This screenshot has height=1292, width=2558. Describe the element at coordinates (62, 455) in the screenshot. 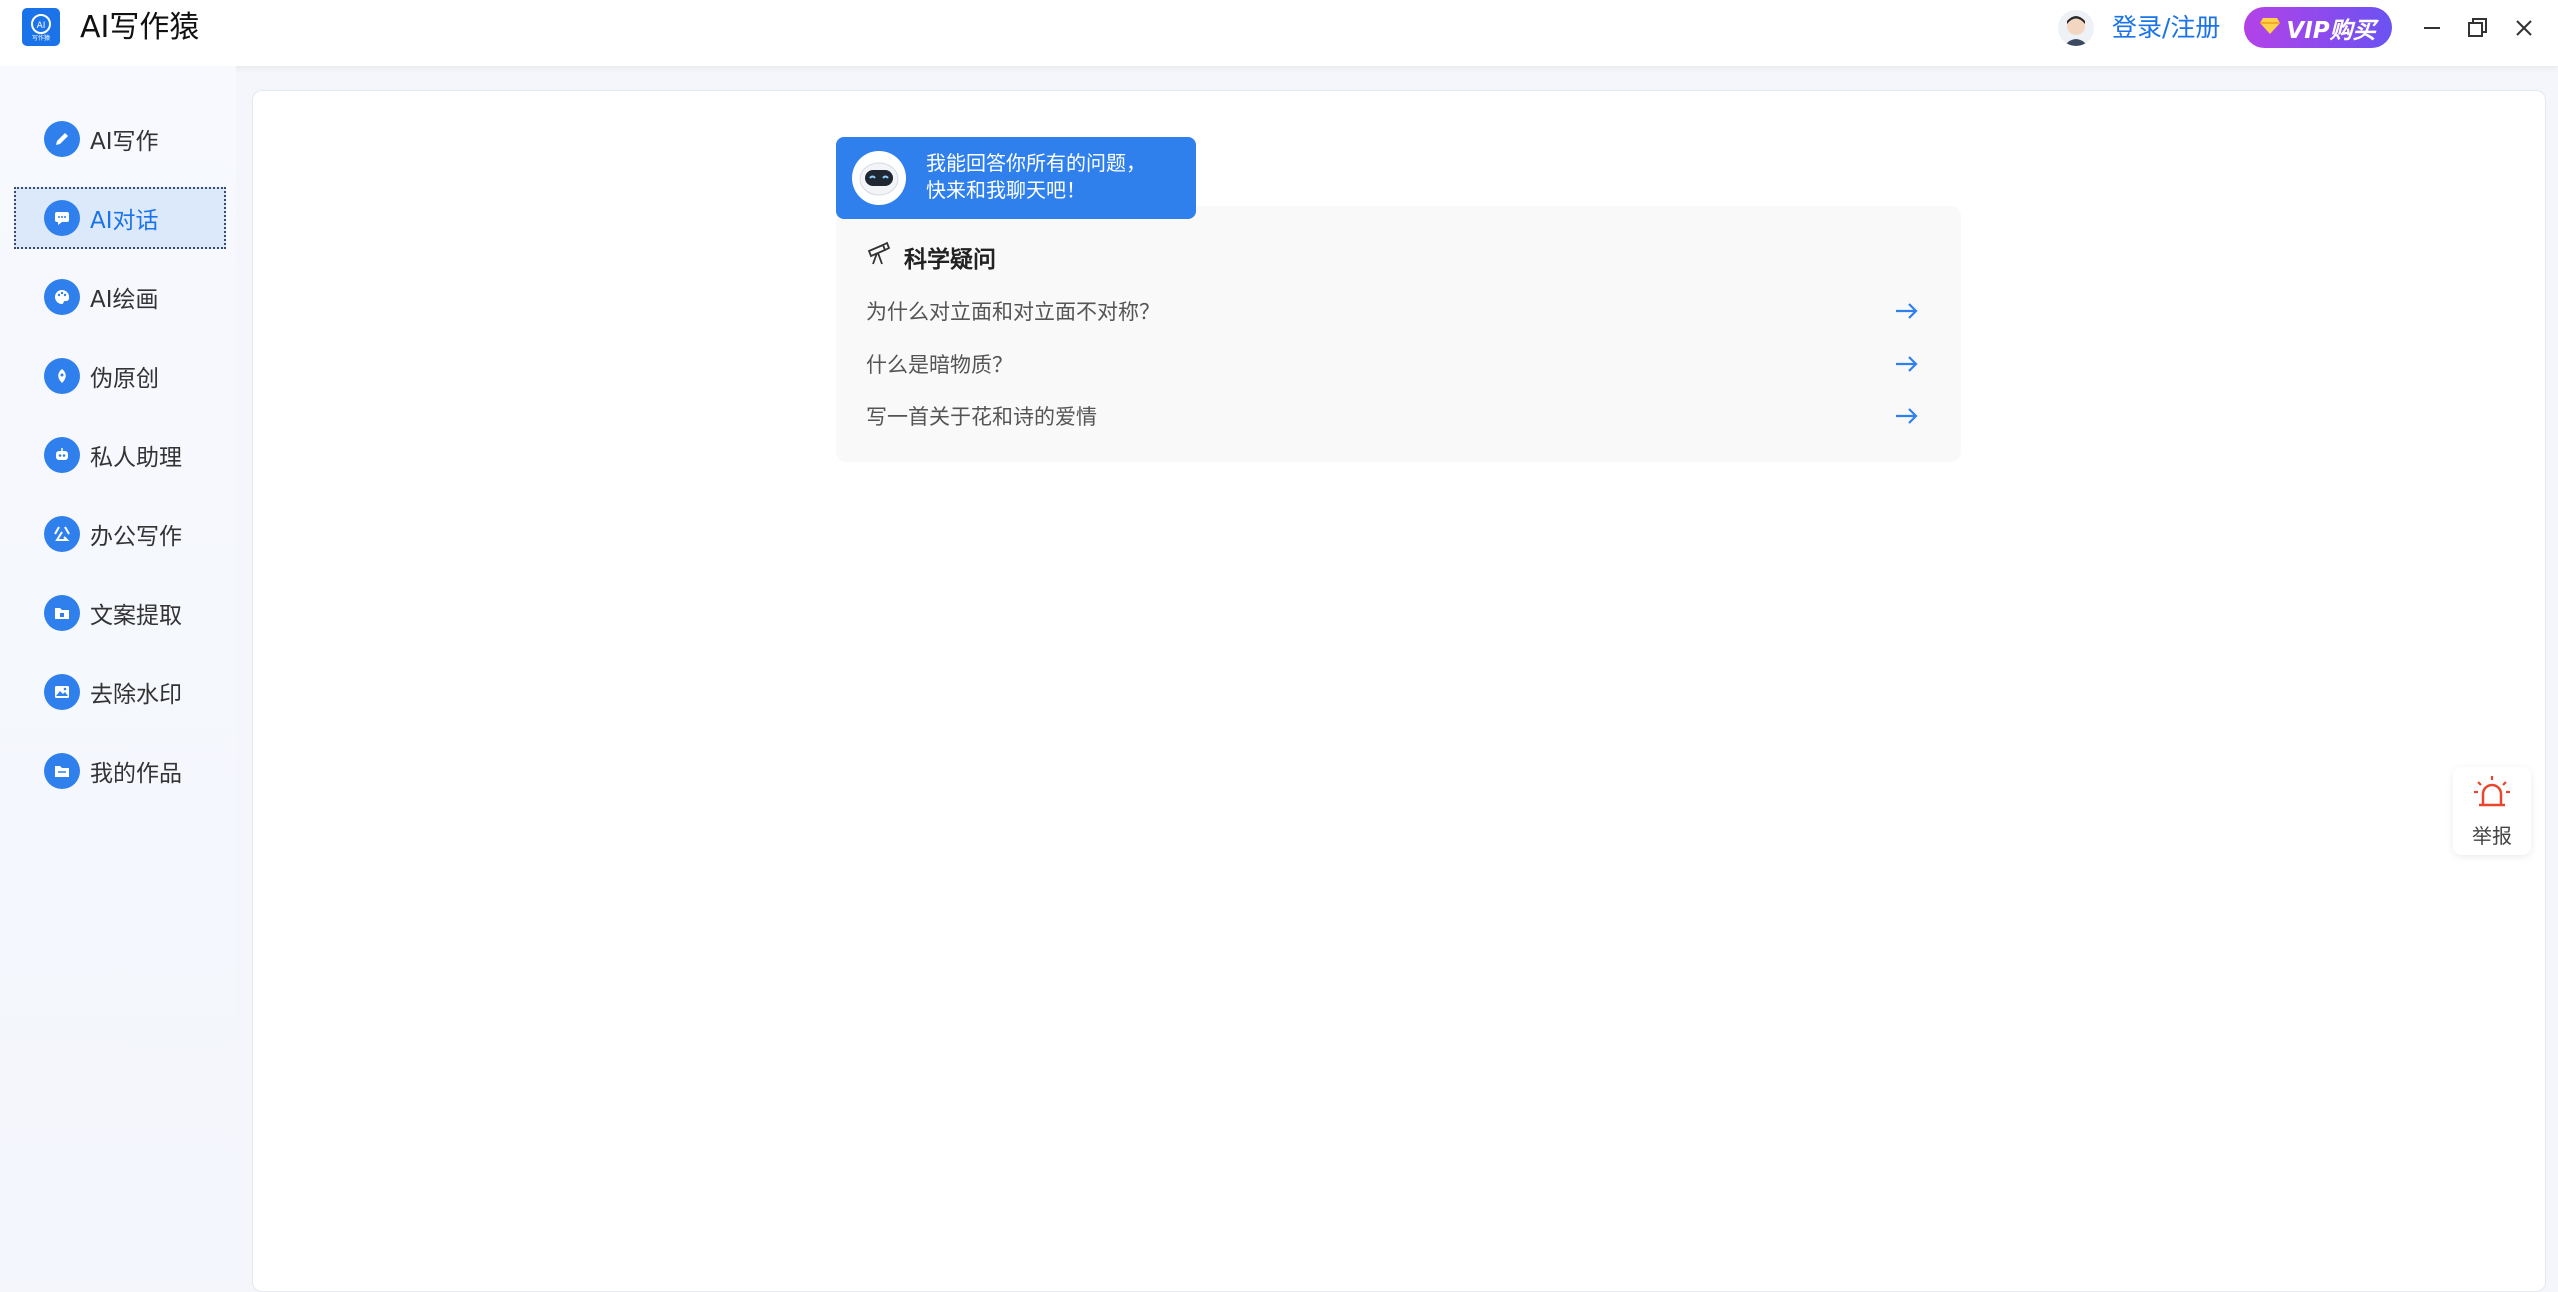

I see `robot-icon` at that location.